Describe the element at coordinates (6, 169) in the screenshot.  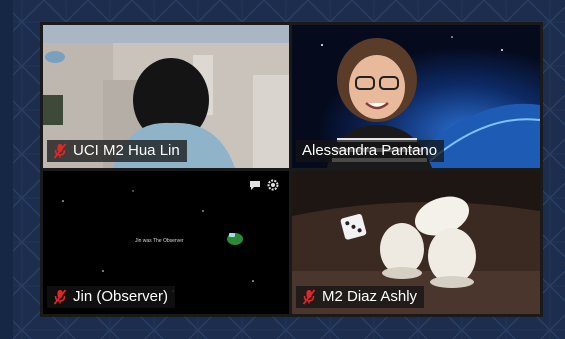
I see `window-edge` at that location.